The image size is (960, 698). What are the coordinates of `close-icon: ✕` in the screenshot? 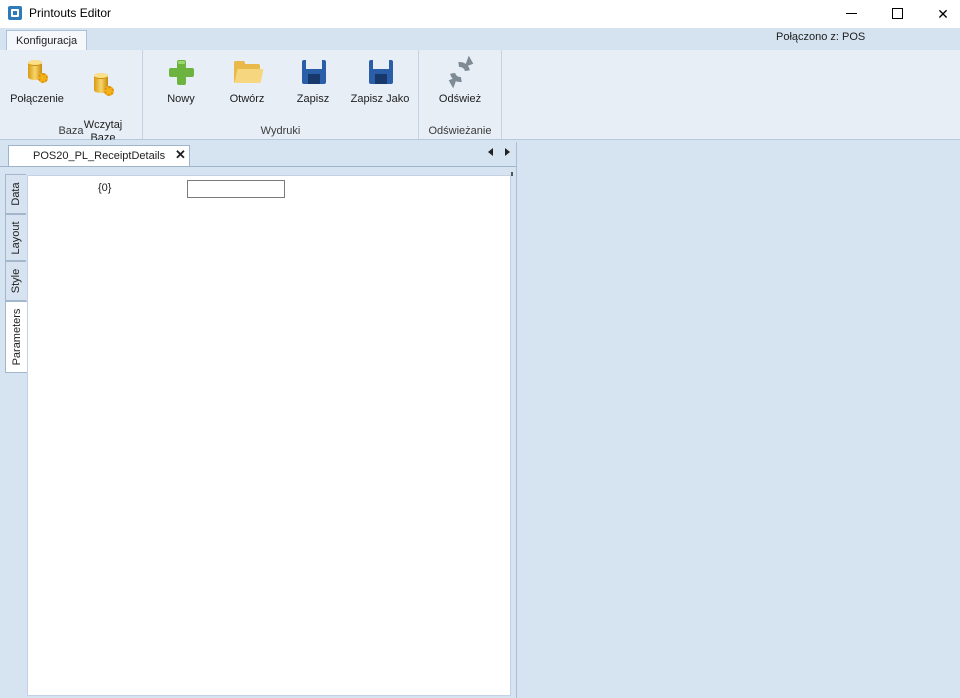 It's located at (943, 14).